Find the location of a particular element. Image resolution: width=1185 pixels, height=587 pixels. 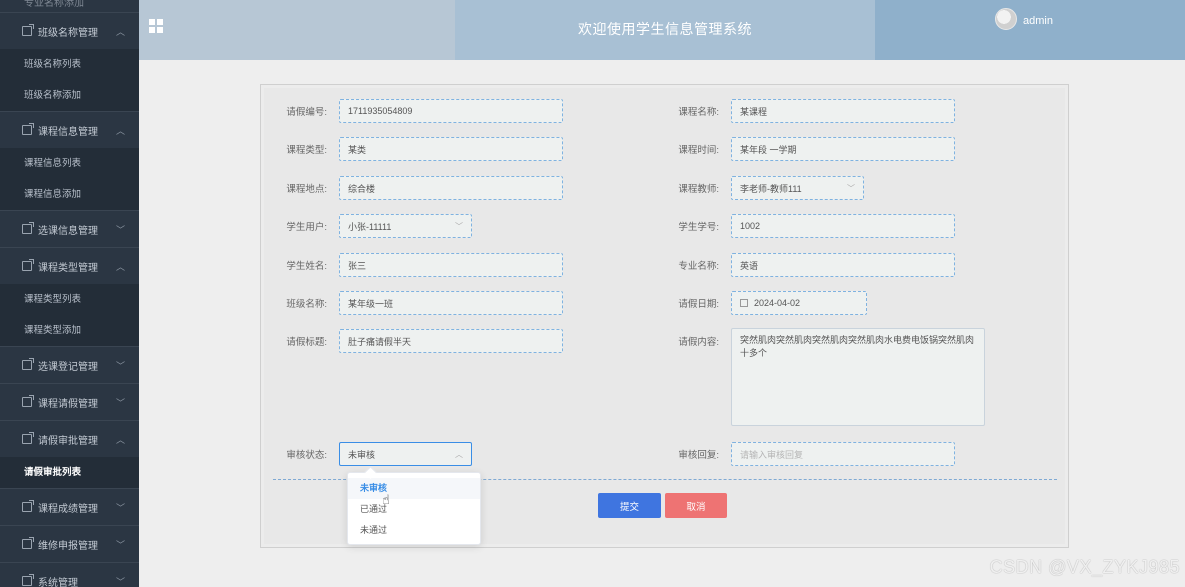

sidebar-group-grades: 课程成绩管理 ﹀ is located at coordinates (69, 506).